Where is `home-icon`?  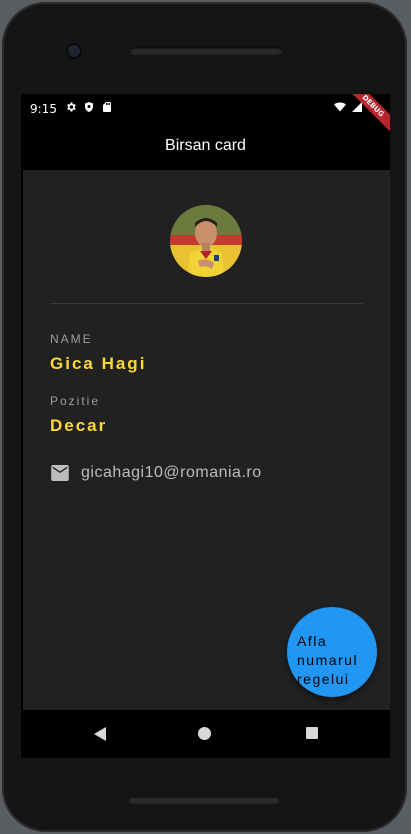
home-icon is located at coordinates (204, 733).